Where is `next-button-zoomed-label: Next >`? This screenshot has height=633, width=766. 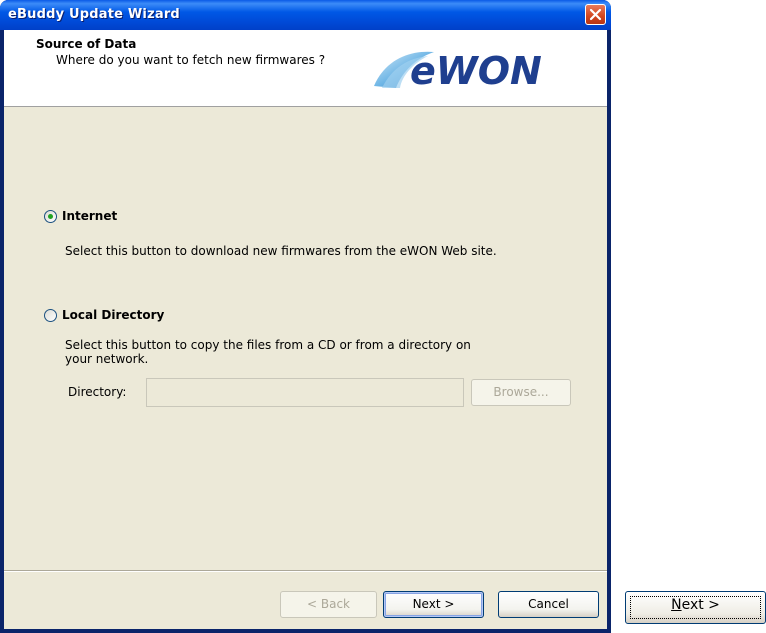 next-button-zoomed-label: Next > is located at coordinates (695, 605).